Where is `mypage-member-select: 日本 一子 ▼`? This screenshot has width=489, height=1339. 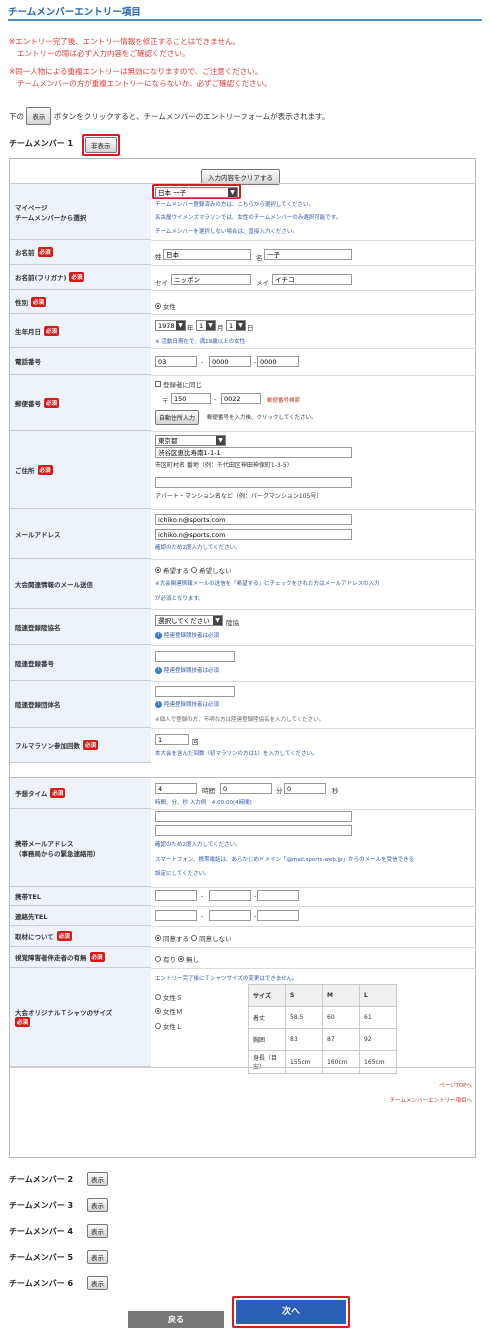 mypage-member-select: 日本 一子 ▼ is located at coordinates (196, 192).